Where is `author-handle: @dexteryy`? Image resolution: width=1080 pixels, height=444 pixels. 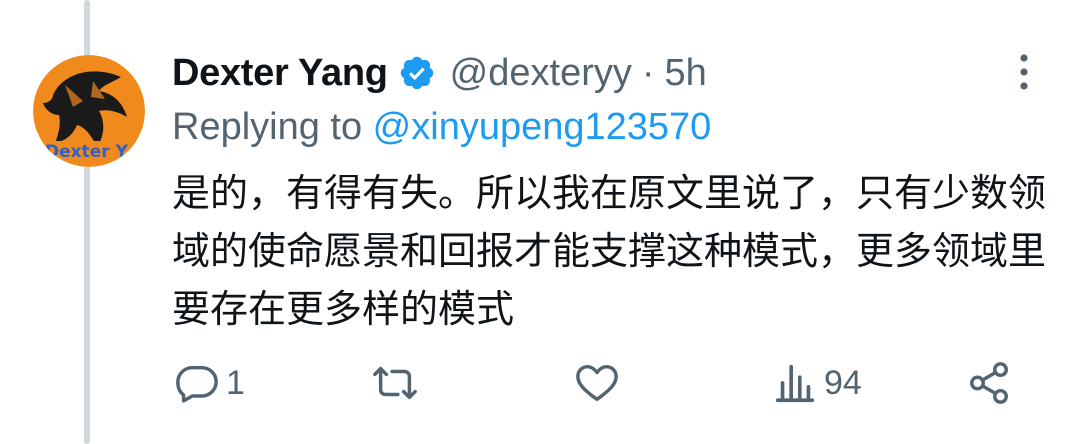 author-handle: @dexteryy is located at coordinates (541, 73).